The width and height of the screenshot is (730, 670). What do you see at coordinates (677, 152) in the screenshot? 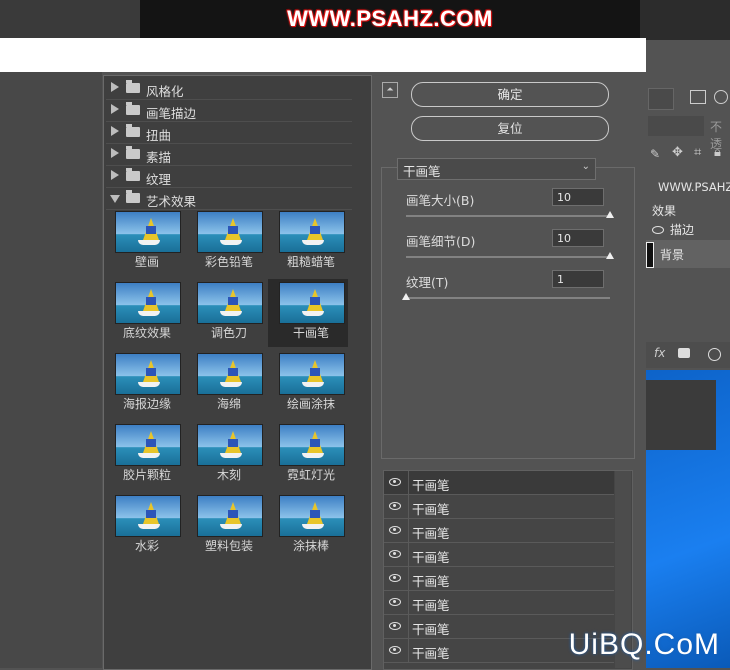
I see `move-icon: ✥` at bounding box center [677, 152].